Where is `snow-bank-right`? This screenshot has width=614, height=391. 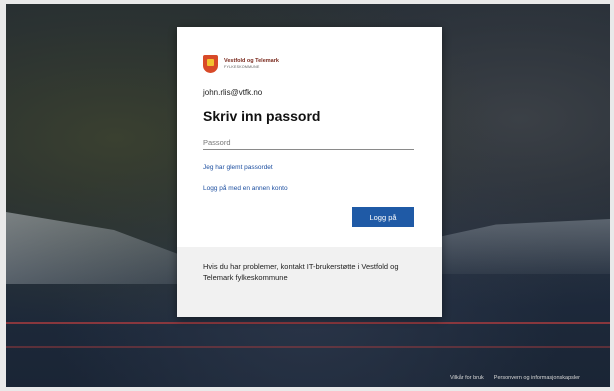
snow-bank-right is located at coordinates (515, 246).